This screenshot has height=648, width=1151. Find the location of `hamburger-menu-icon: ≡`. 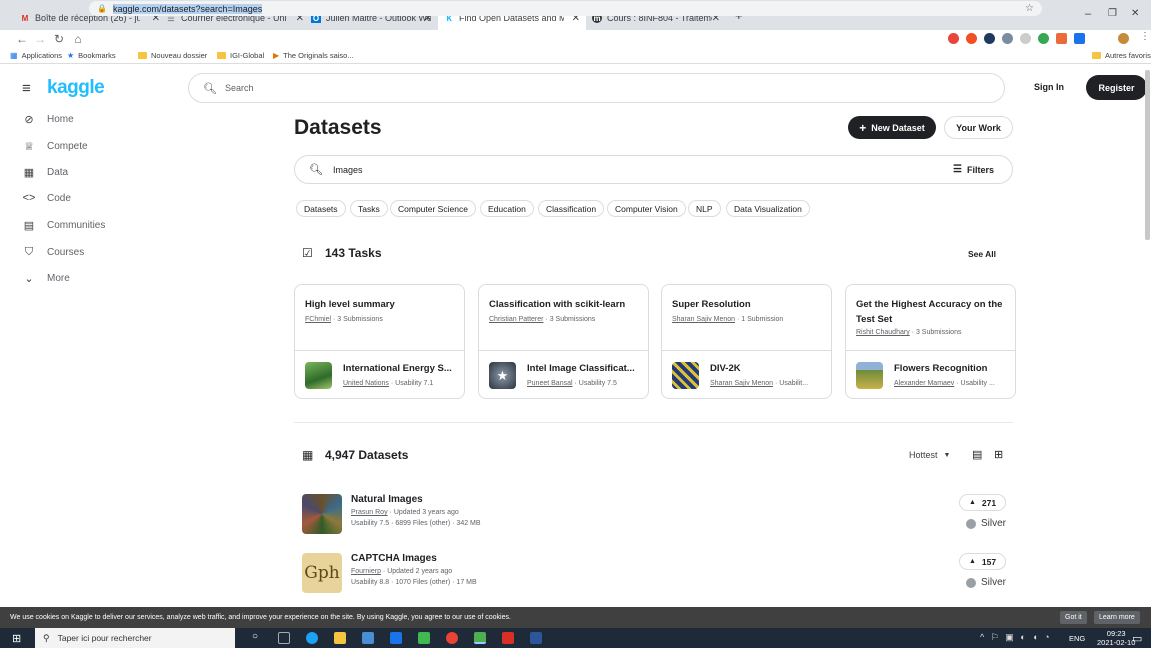

hamburger-menu-icon: ≡ is located at coordinates (26, 88).